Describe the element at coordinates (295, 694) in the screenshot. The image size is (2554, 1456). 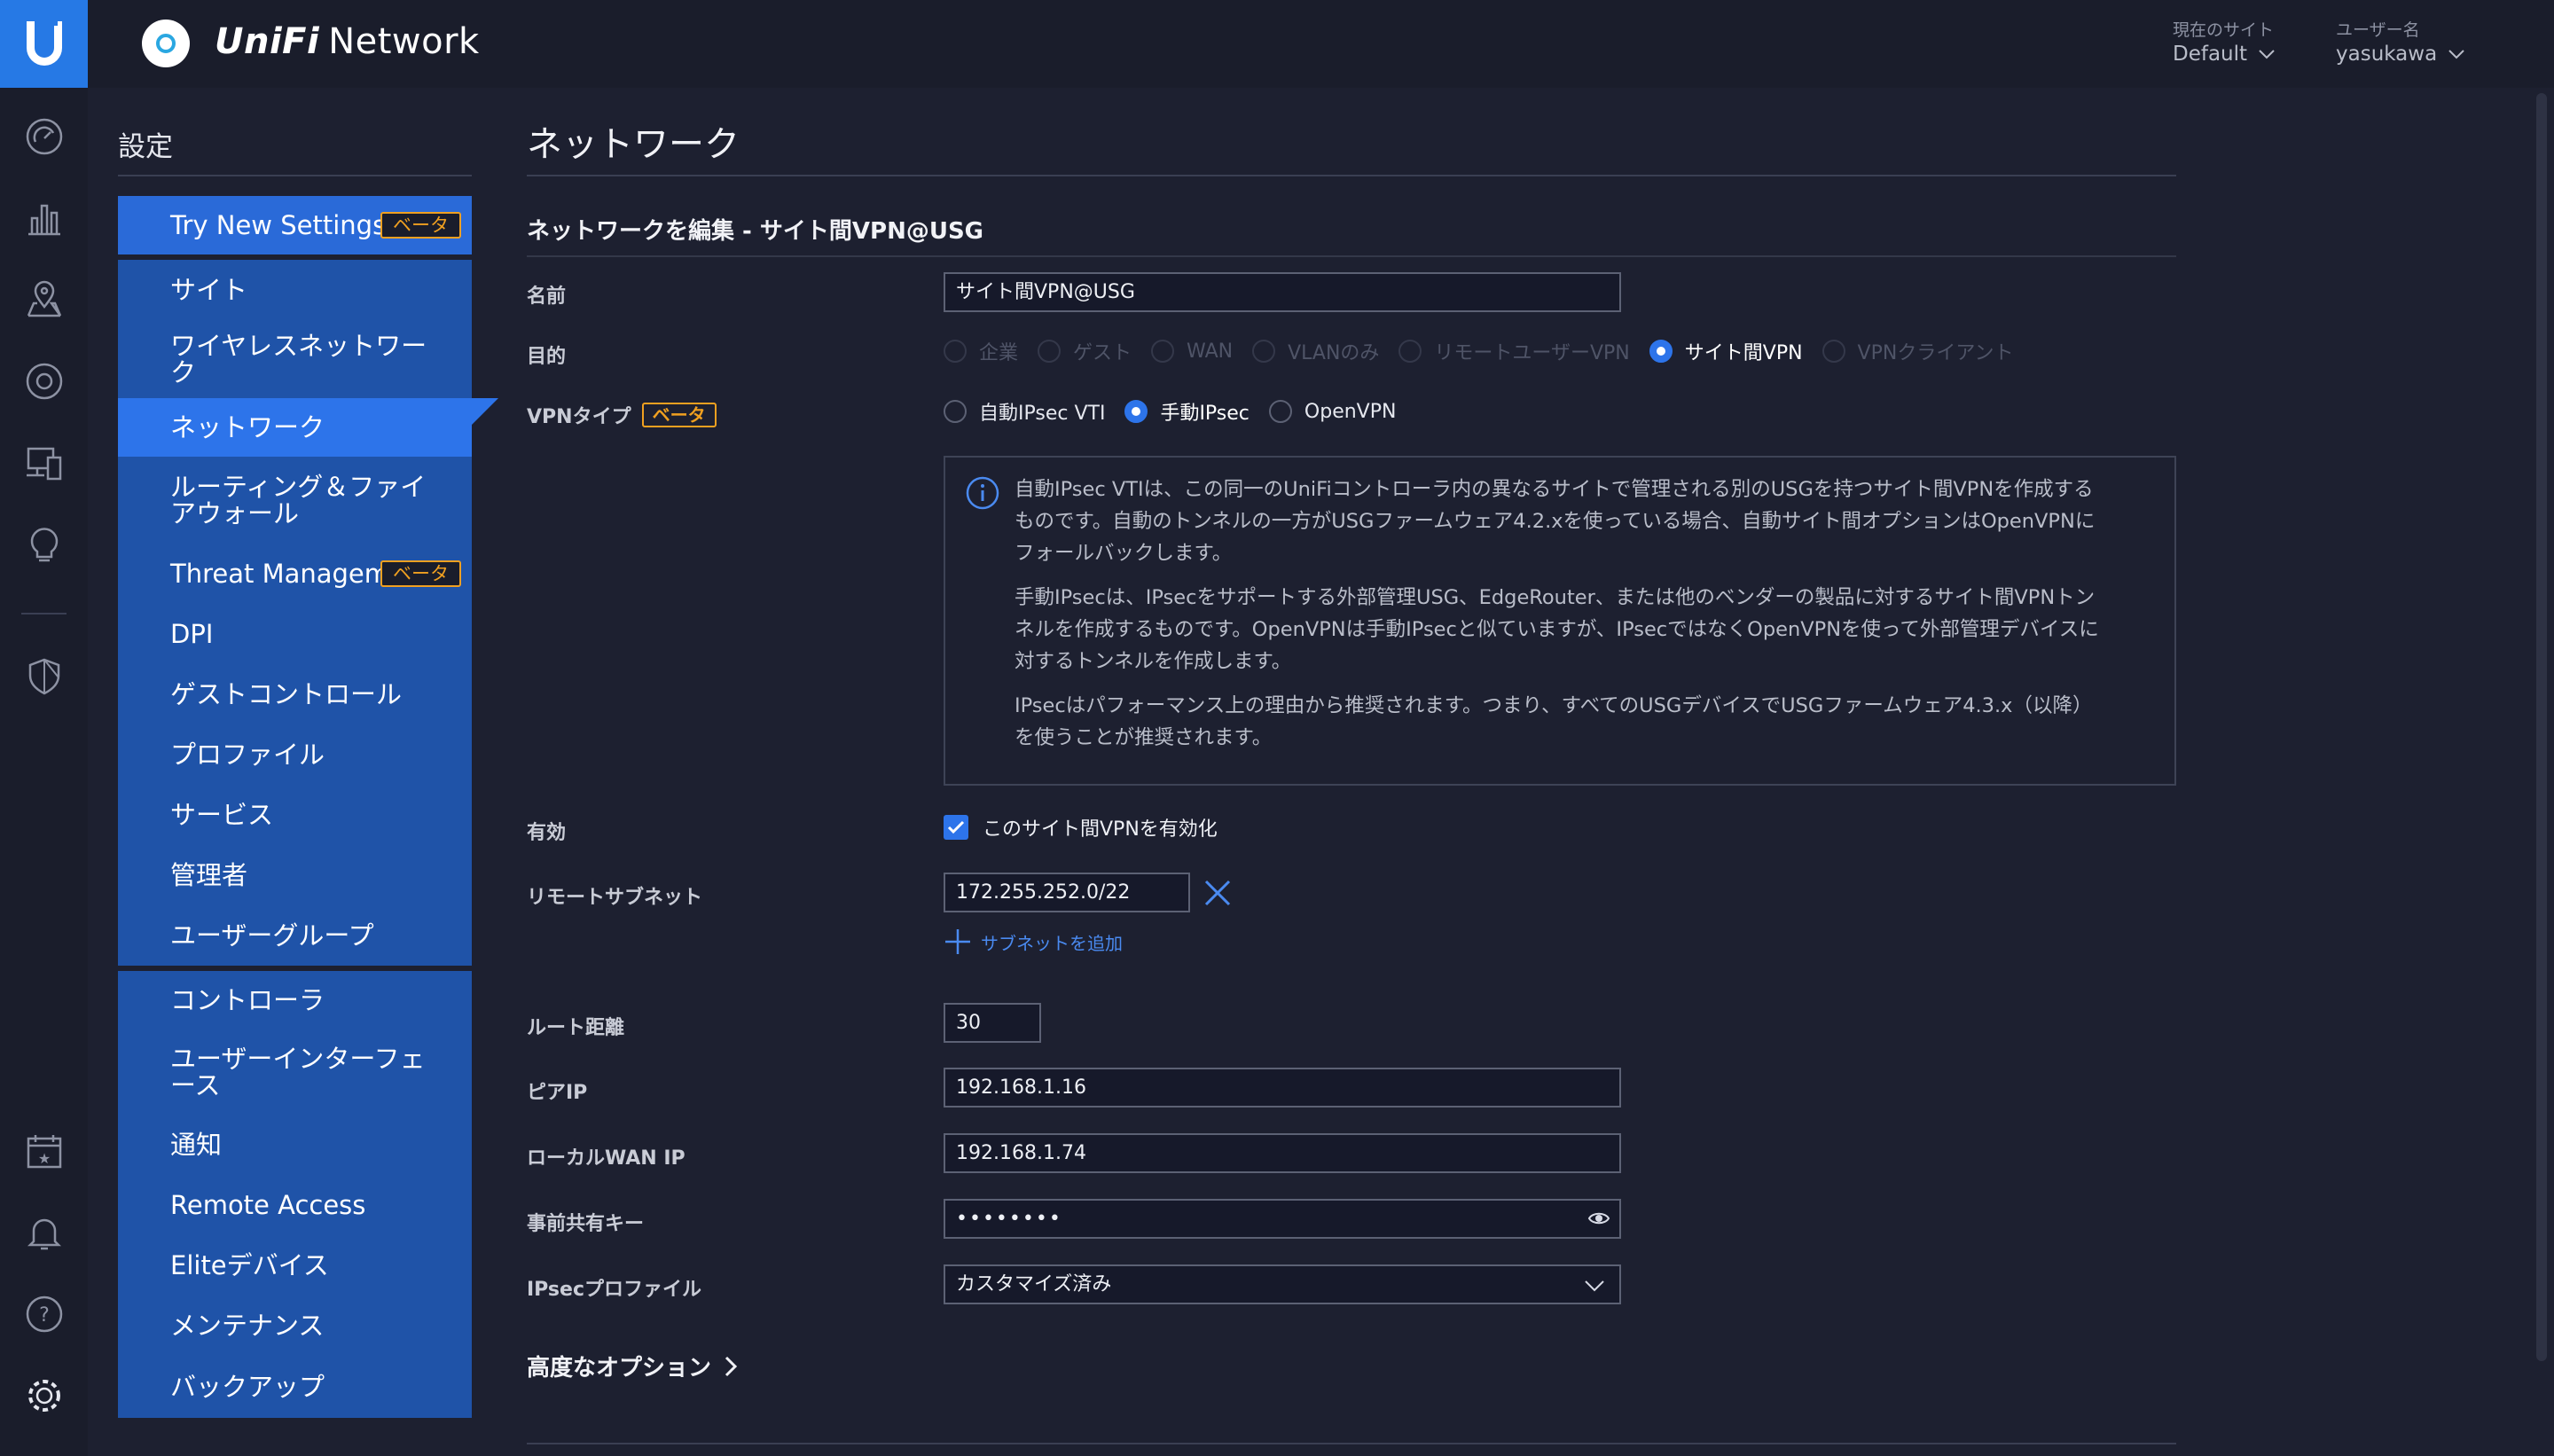
I see `nav-item-guest-control: ゲストコントロール` at that location.